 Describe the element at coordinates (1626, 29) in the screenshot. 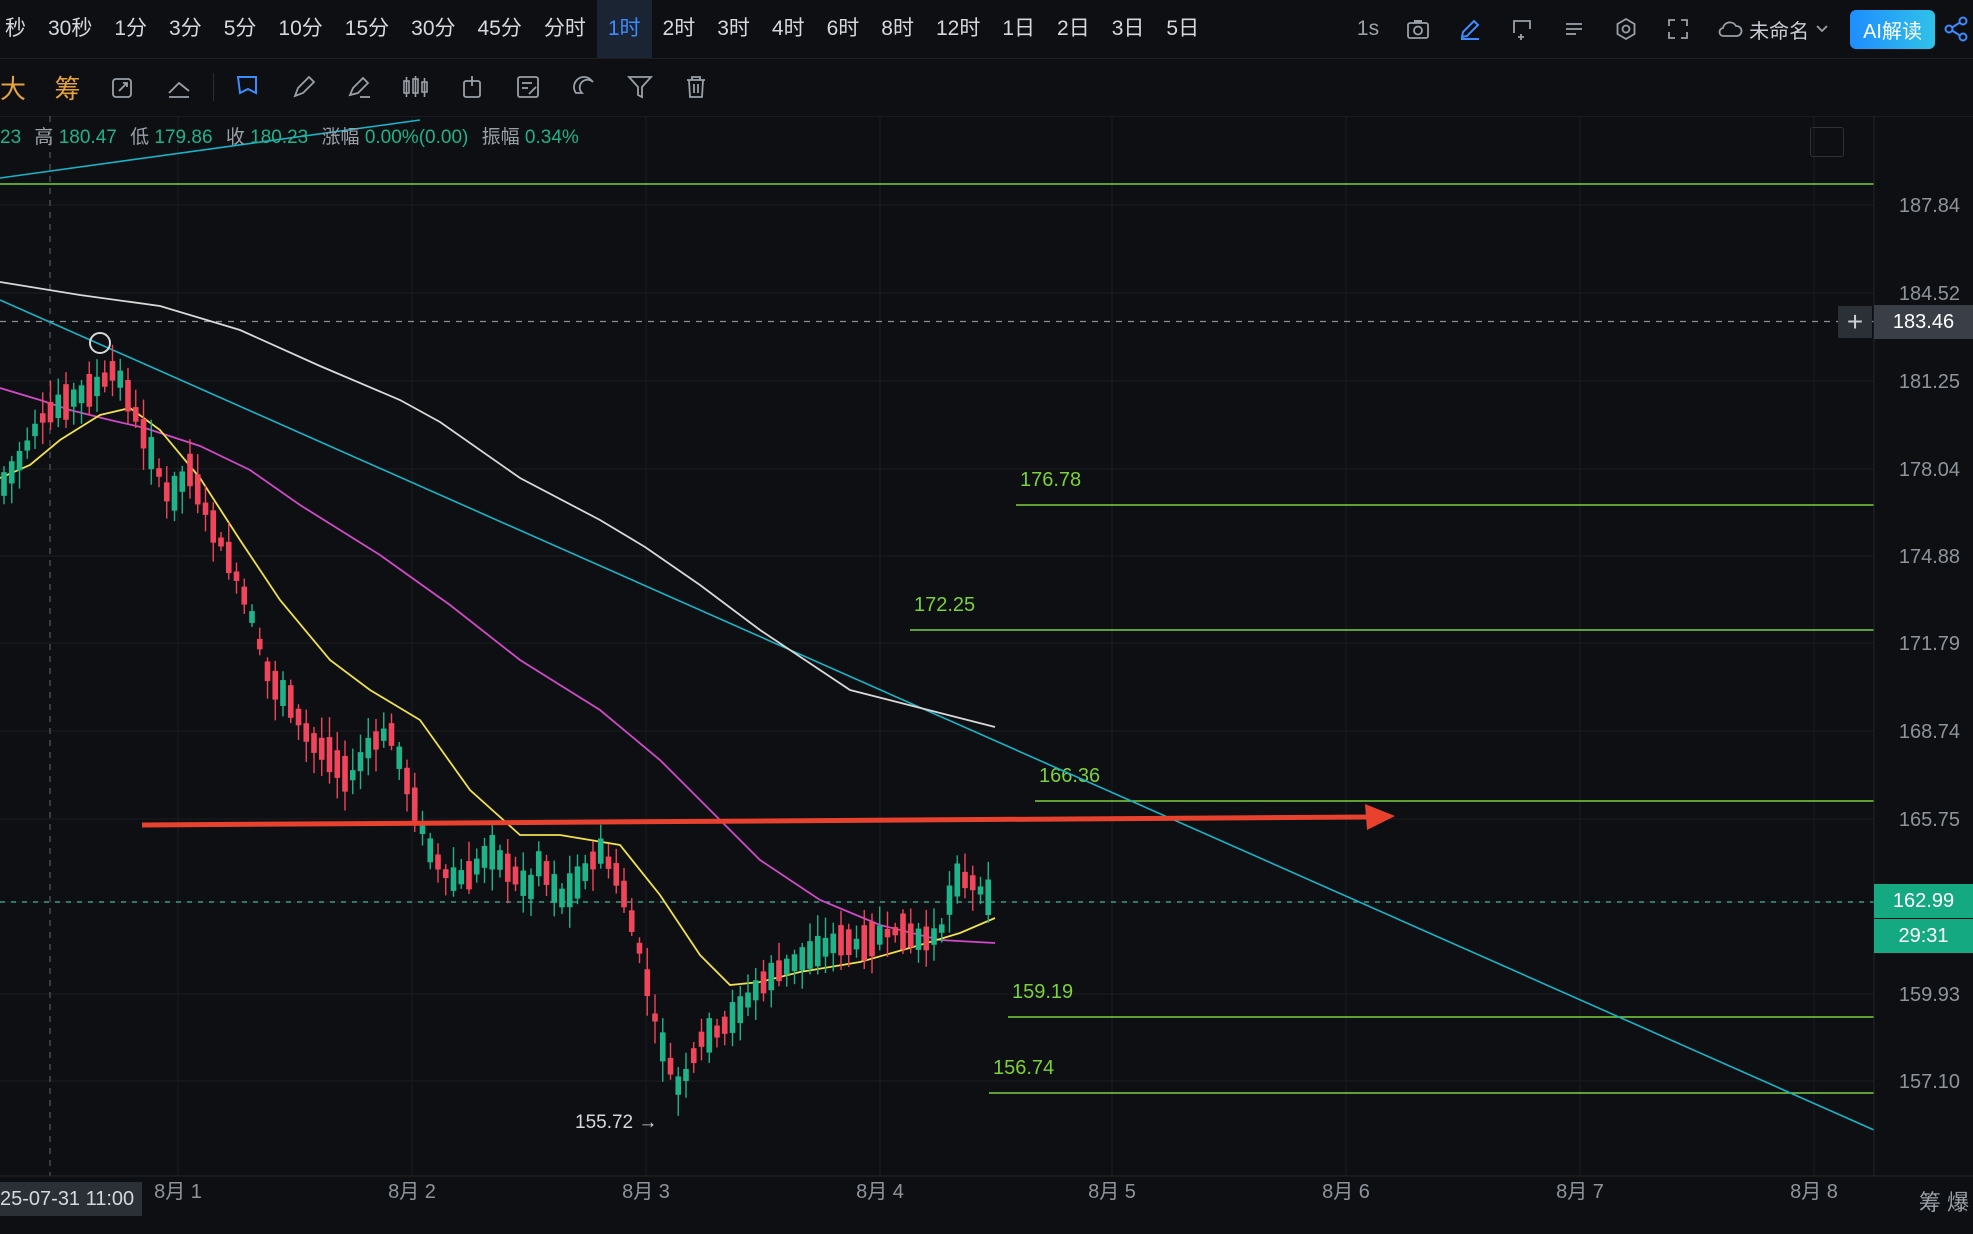

I see `settings-icon` at that location.